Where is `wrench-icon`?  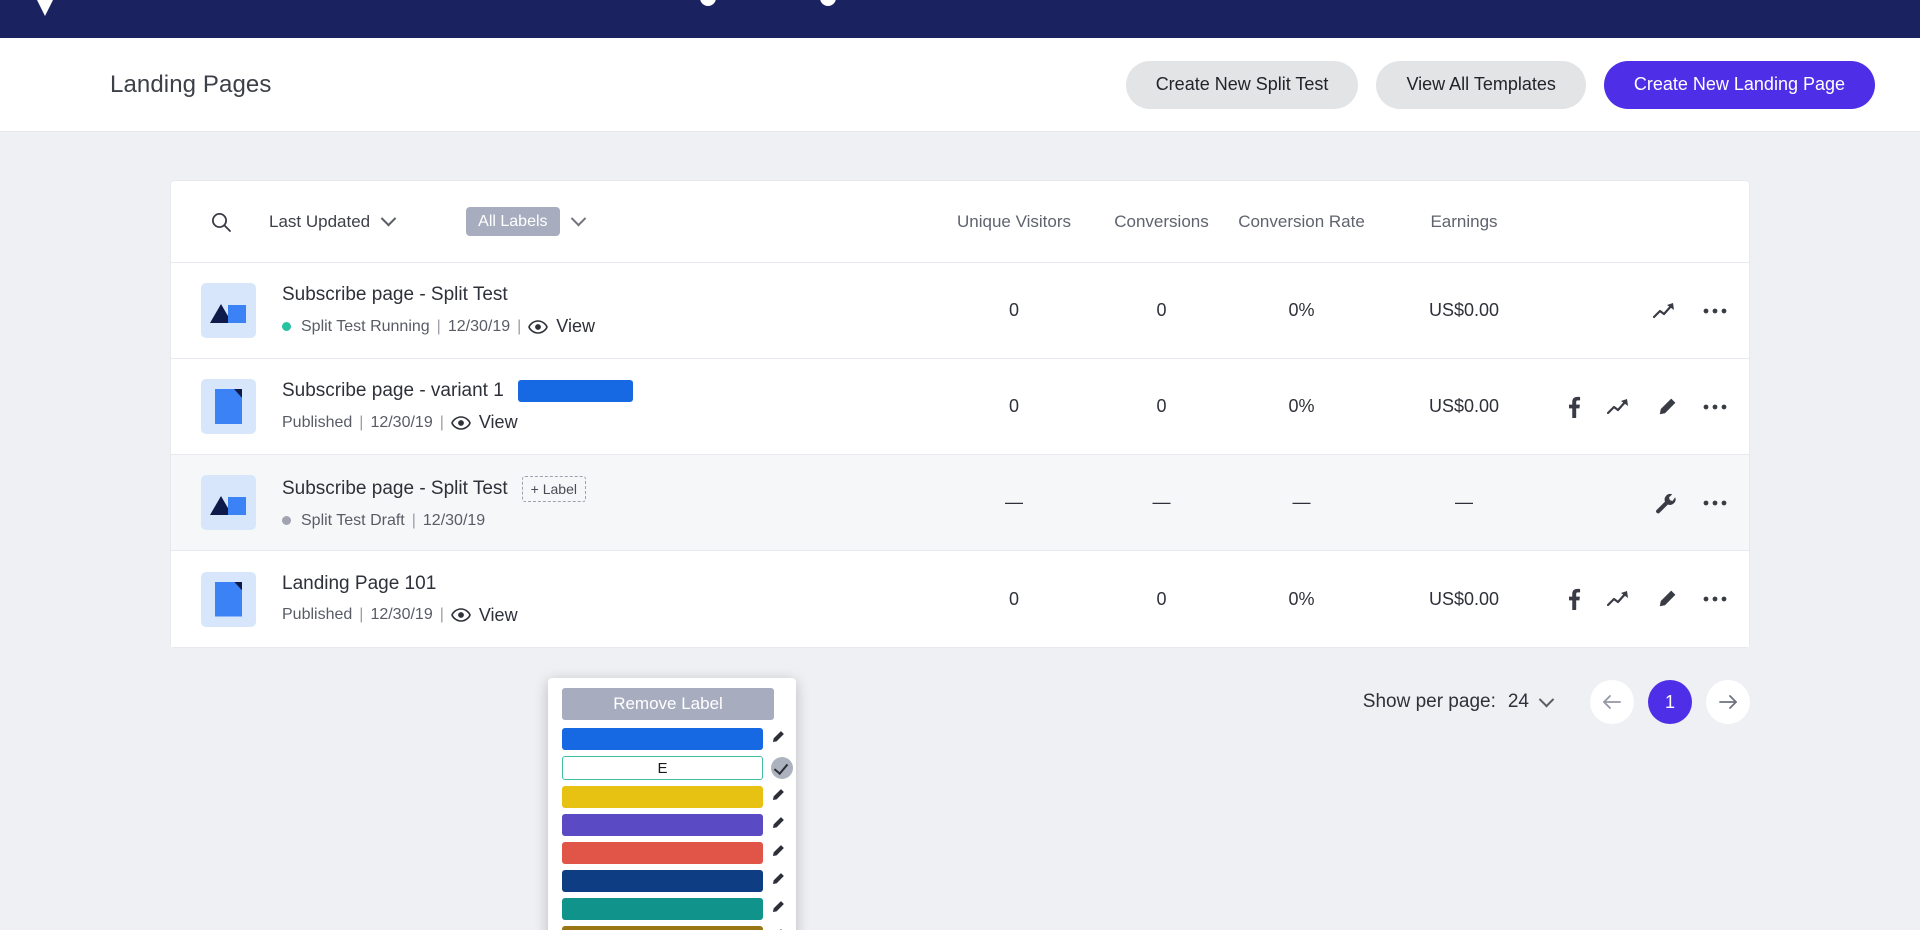 wrench-icon is located at coordinates (1666, 503).